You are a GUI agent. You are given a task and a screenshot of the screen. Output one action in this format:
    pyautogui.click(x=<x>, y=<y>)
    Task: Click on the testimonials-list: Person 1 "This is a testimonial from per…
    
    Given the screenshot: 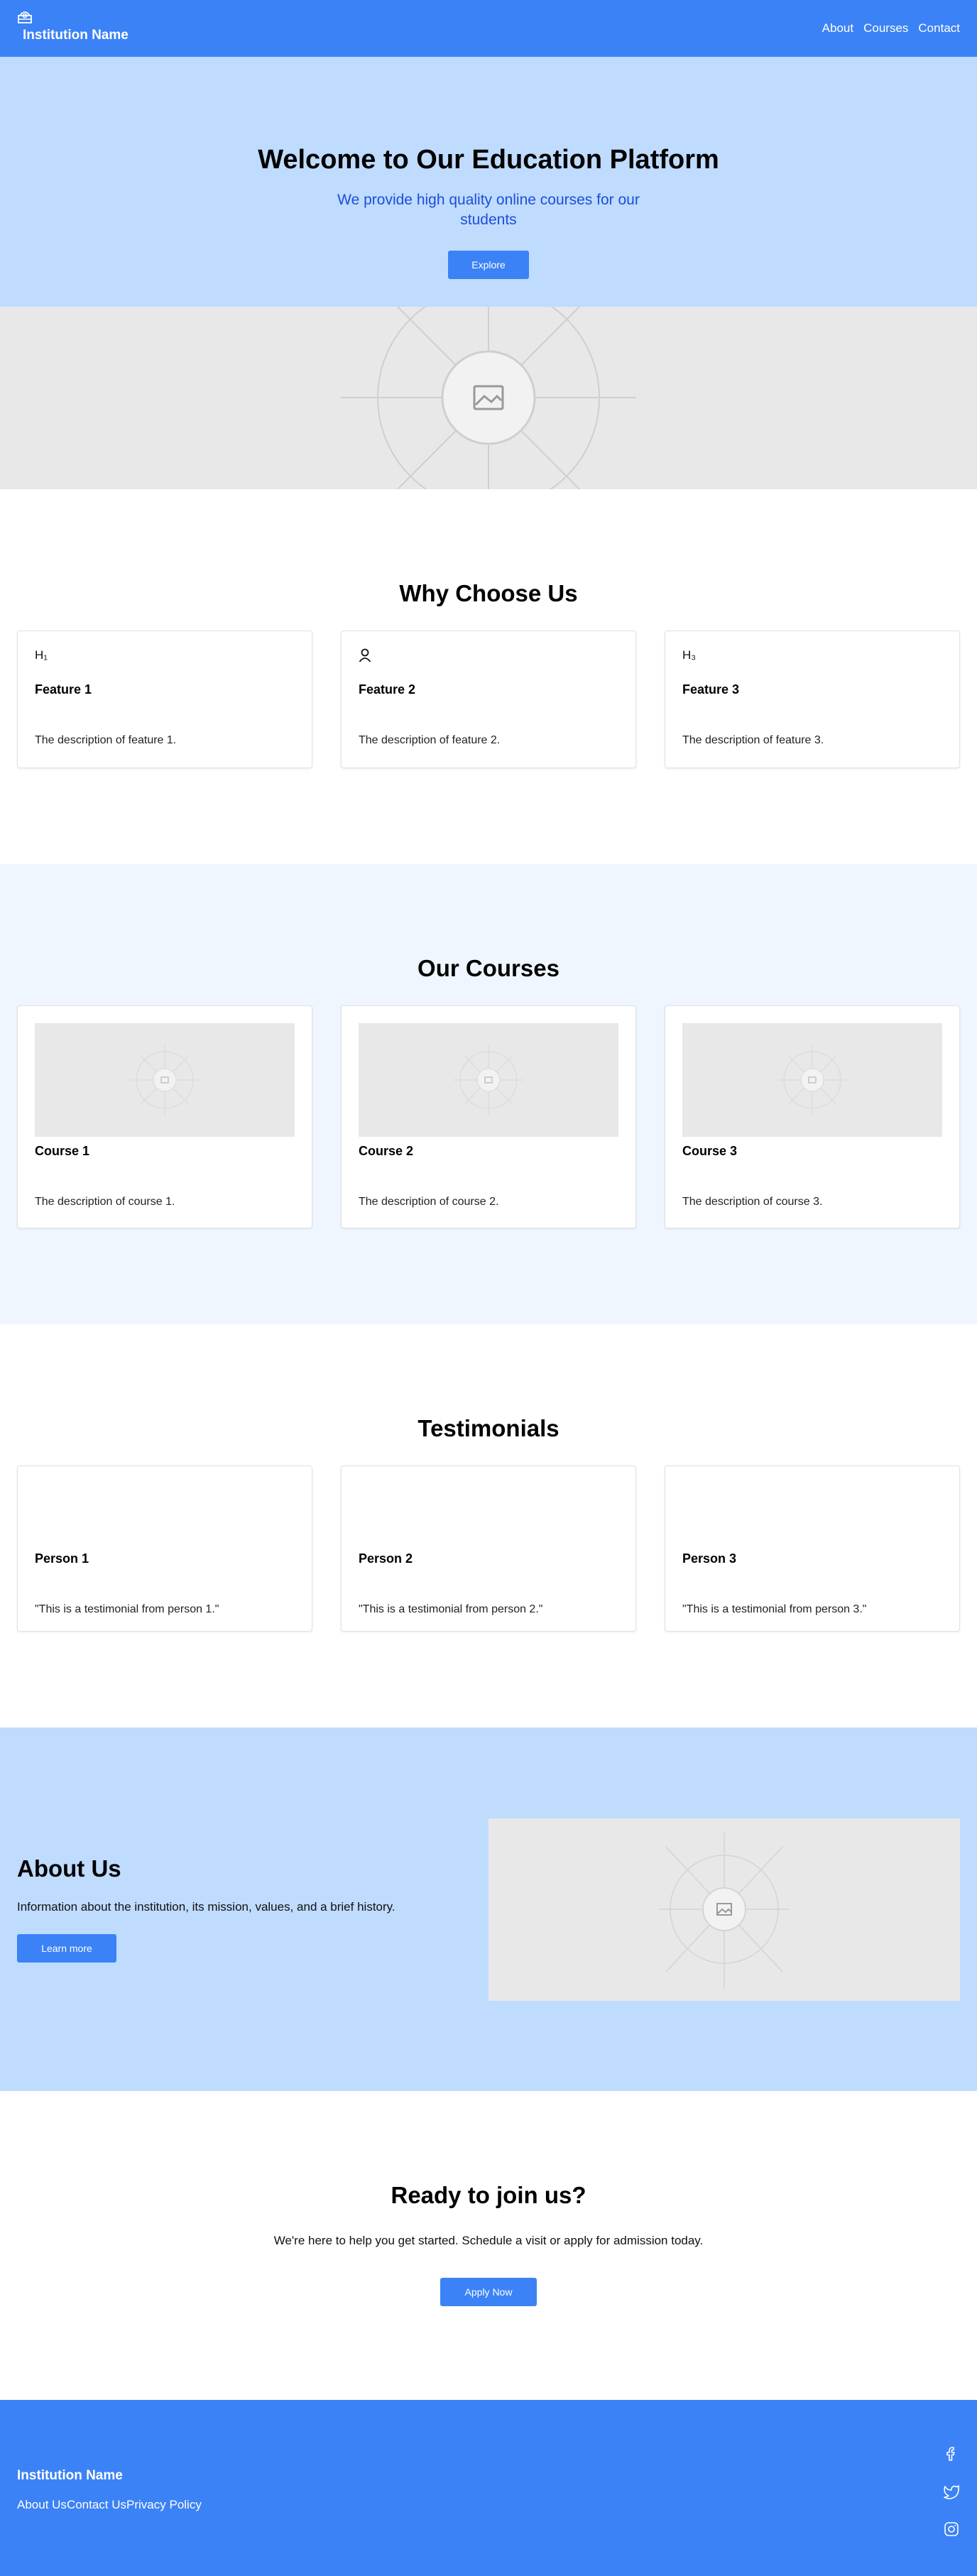 What is the action you would take?
    pyautogui.click(x=488, y=1549)
    